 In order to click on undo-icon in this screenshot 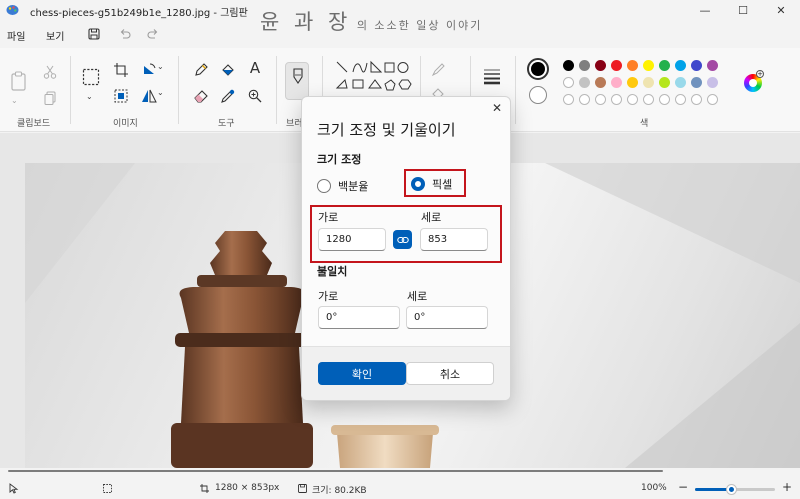, I will do `click(125, 34)`.